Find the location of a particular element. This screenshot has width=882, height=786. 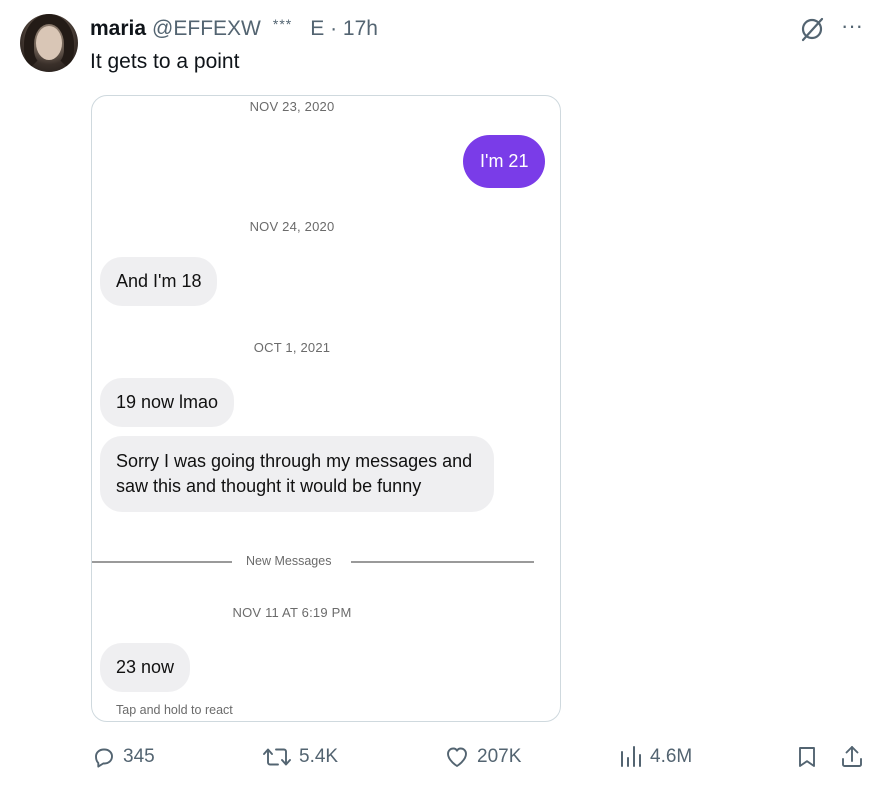

reply-button: 345 is located at coordinates (123, 757).